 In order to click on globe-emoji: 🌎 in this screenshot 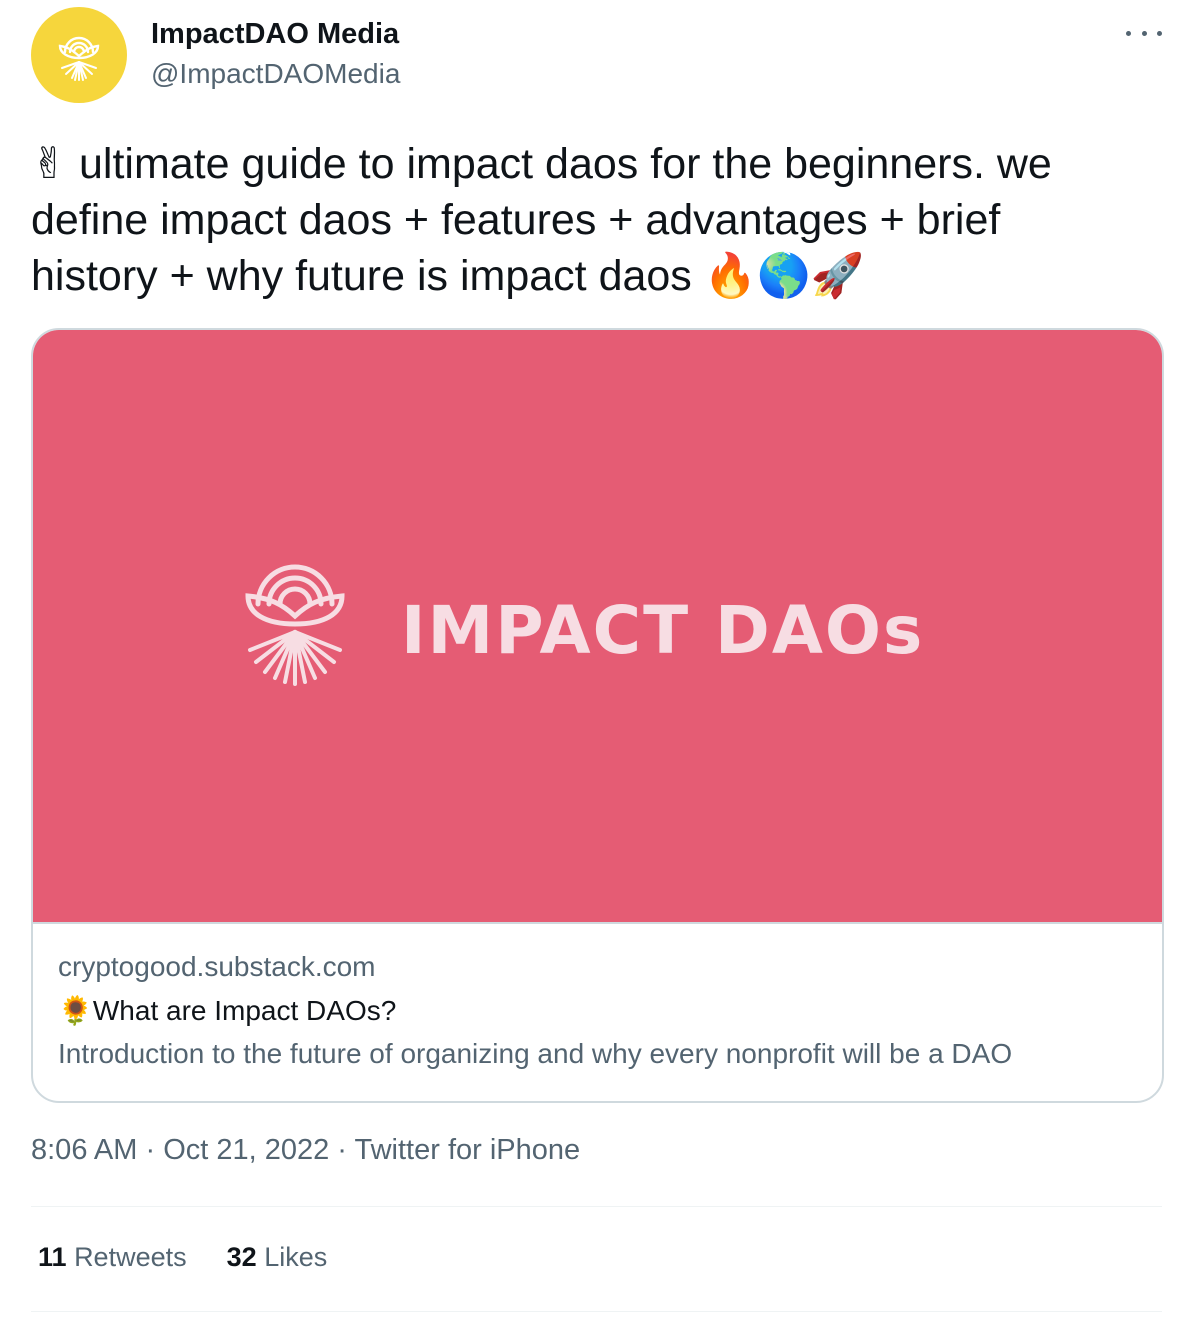, I will do `click(784, 276)`.